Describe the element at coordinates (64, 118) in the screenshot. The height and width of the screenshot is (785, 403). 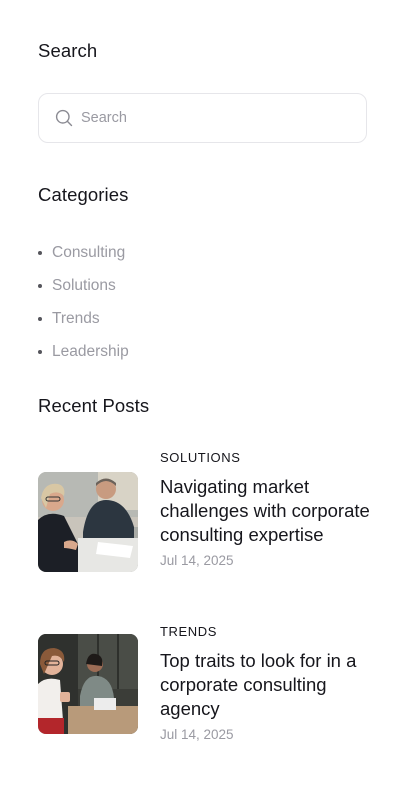
I see `search-icon` at that location.